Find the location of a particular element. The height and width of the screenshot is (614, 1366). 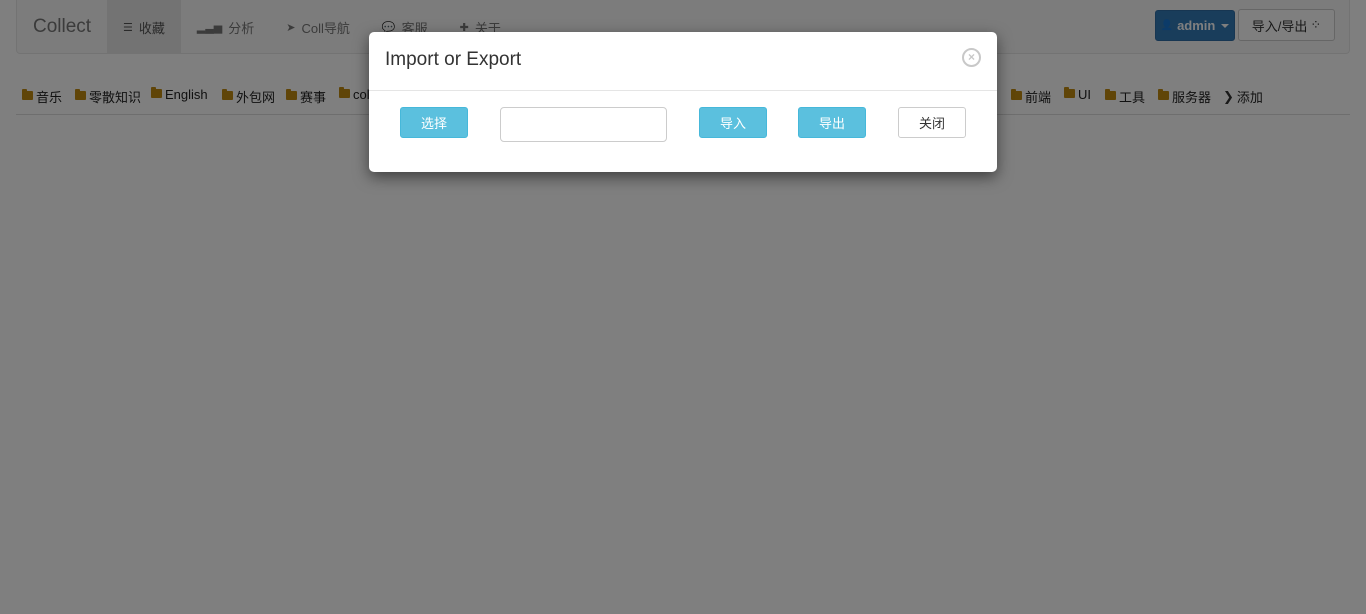

close-button: 关闭 is located at coordinates (932, 122).